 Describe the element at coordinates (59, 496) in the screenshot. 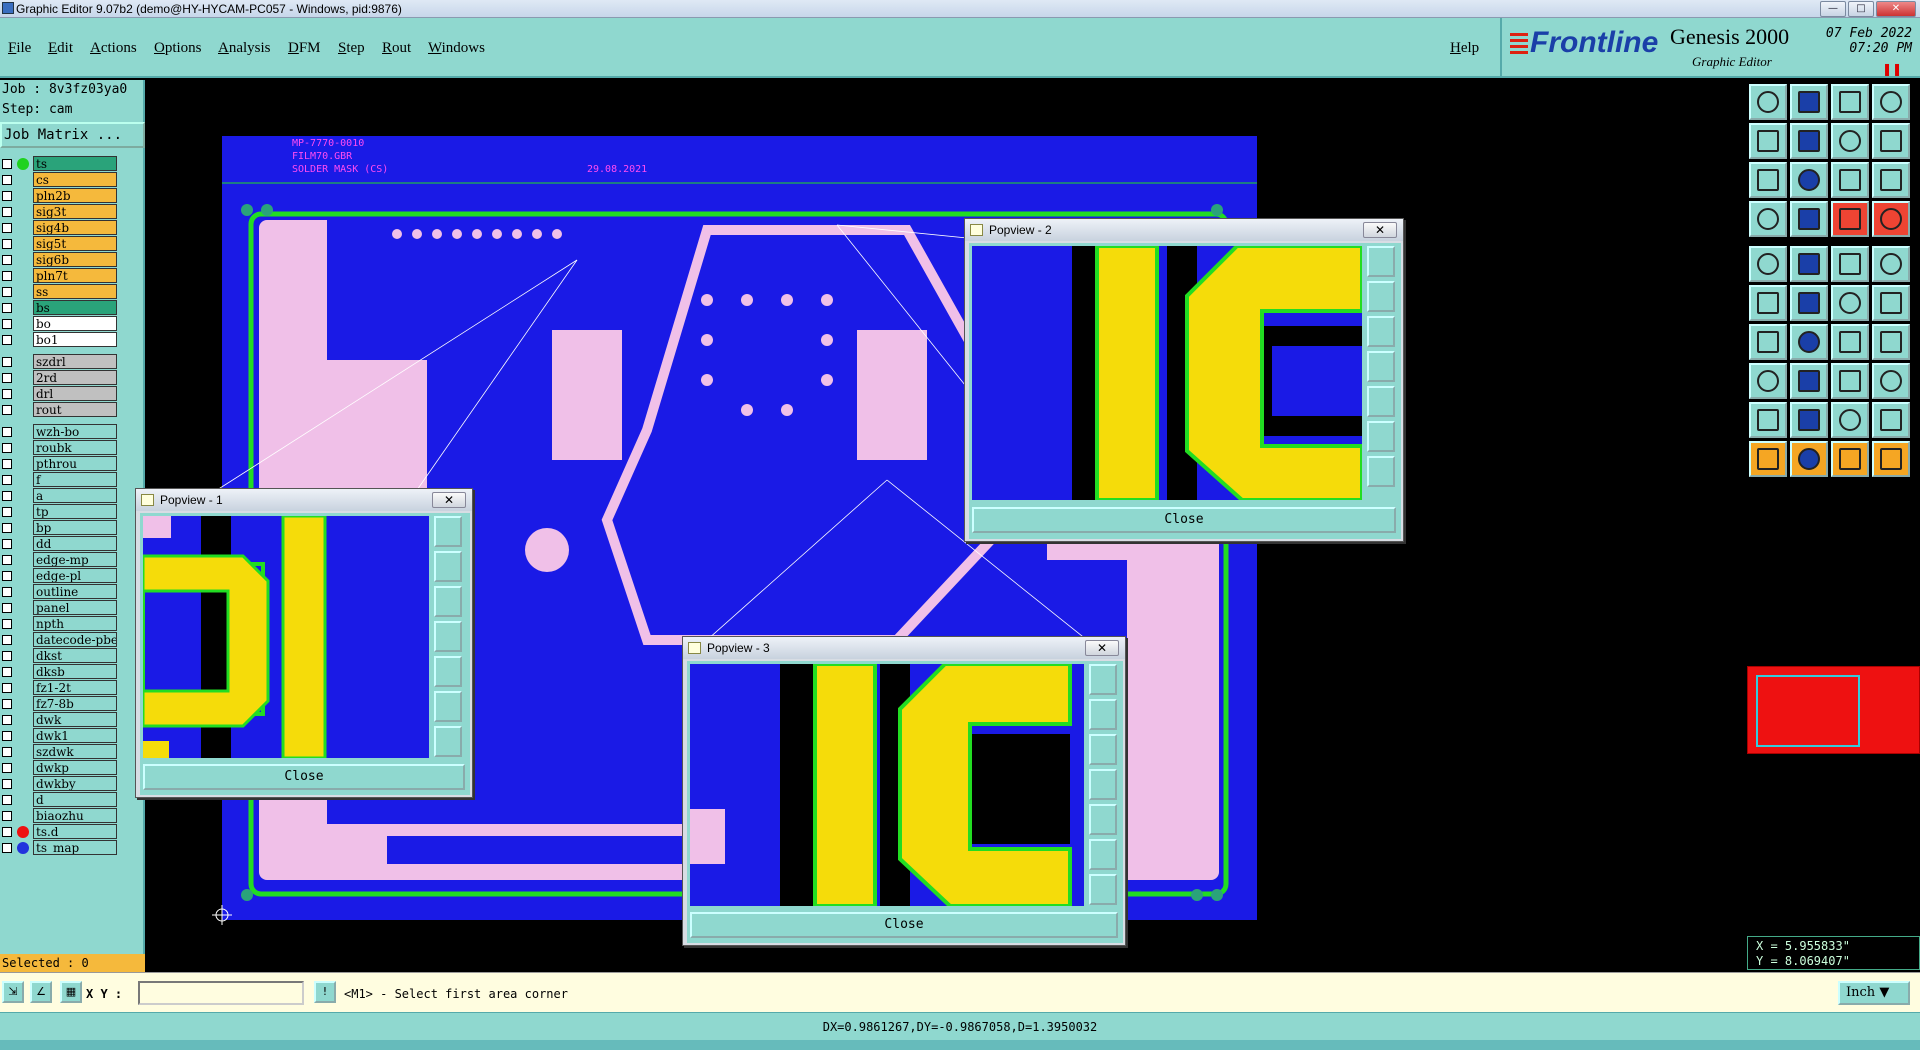

I see `layer-row: a` at that location.